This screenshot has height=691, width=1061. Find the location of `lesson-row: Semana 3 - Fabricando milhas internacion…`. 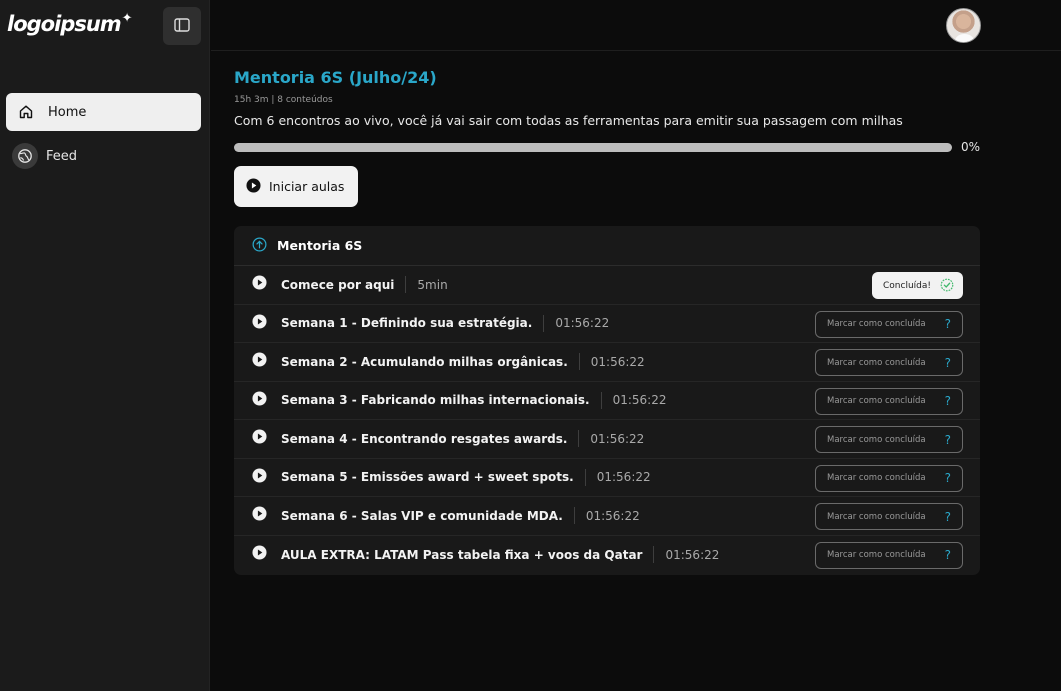

lesson-row: Semana 3 - Fabricando milhas internacion… is located at coordinates (607, 401).